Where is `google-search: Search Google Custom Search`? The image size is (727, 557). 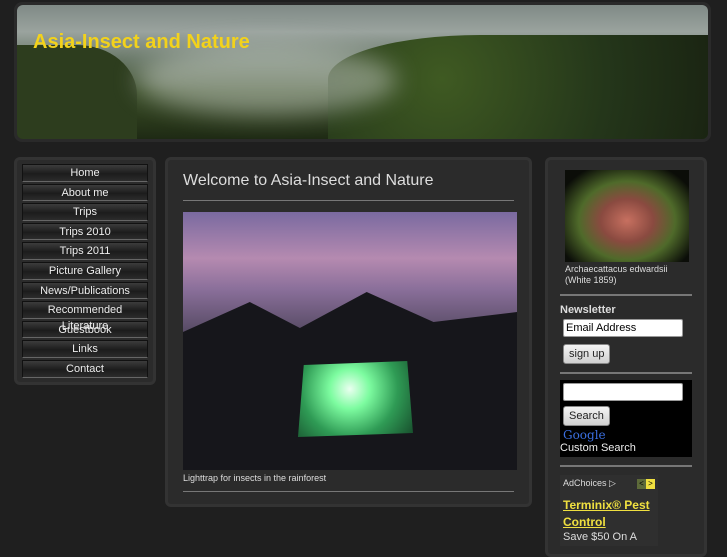 google-search: Search Google Custom Search is located at coordinates (626, 418).